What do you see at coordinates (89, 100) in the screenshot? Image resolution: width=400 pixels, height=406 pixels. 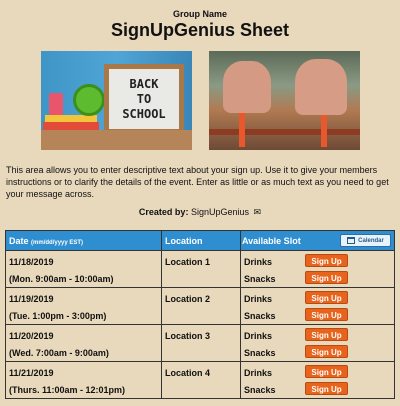 I see `alarm-clock-graphic` at bounding box center [89, 100].